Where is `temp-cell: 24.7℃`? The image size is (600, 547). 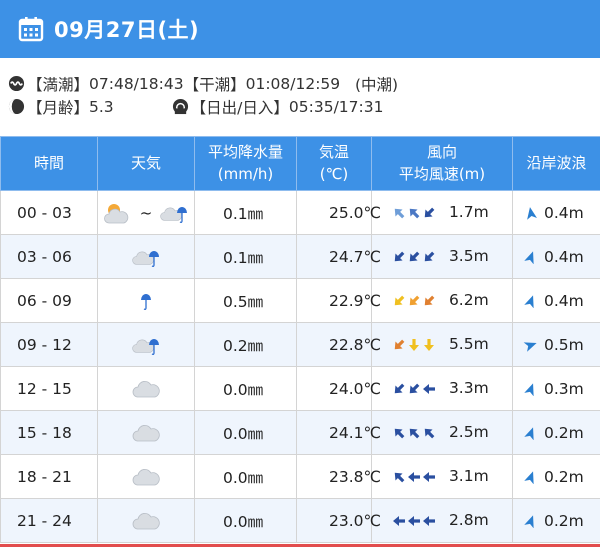
temp-cell: 24.7℃ is located at coordinates (338, 256).